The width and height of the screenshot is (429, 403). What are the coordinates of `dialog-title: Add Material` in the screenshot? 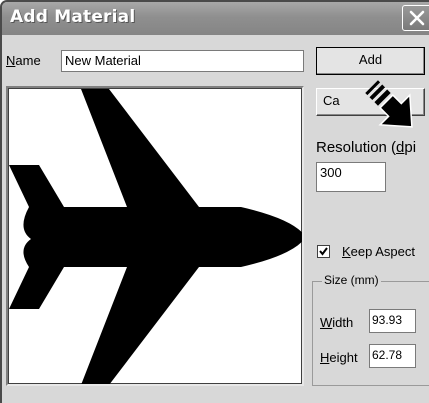 It's located at (73, 17).